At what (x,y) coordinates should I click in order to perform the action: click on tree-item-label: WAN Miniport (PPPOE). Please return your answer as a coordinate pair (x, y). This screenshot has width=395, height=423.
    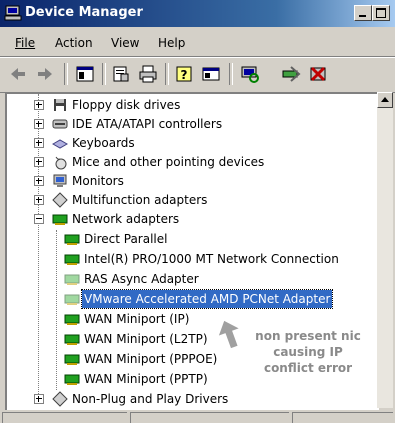
    Looking at the image, I should click on (151, 359).